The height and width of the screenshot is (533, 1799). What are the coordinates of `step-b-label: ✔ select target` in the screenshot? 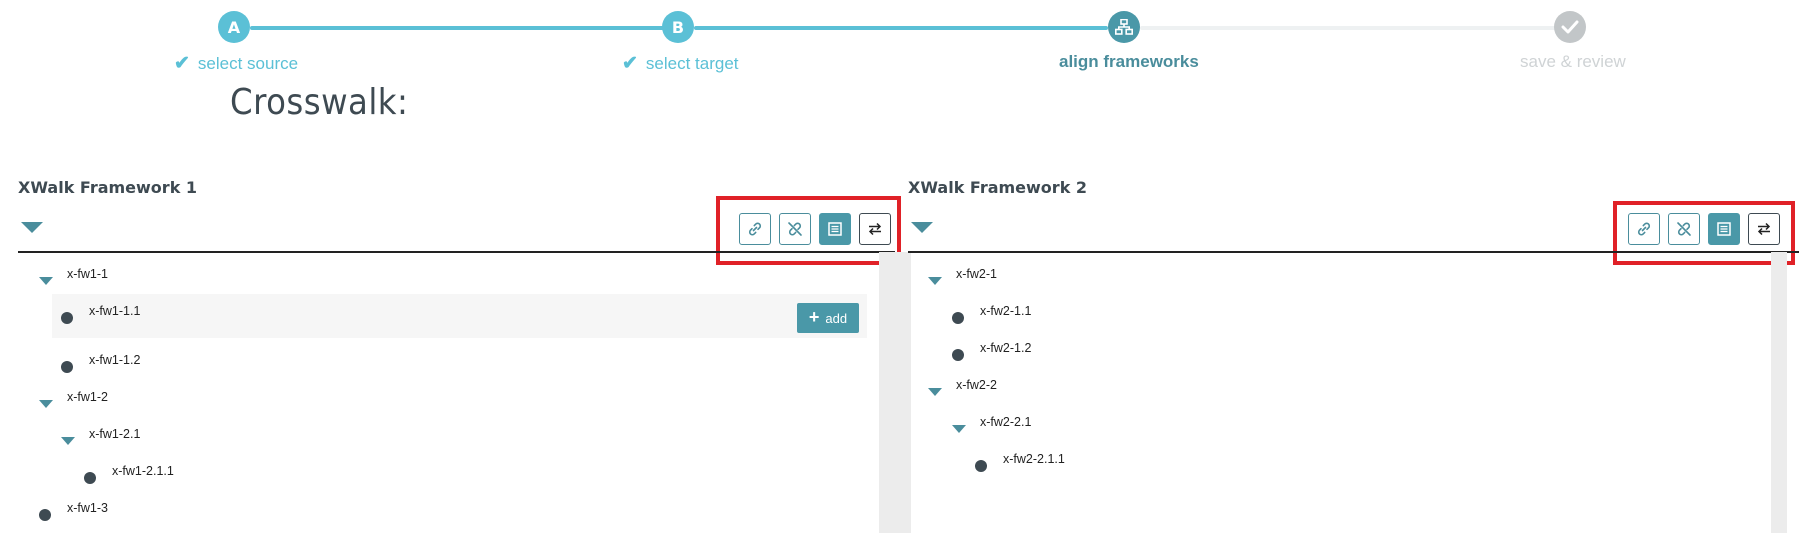 It's located at (680, 63).